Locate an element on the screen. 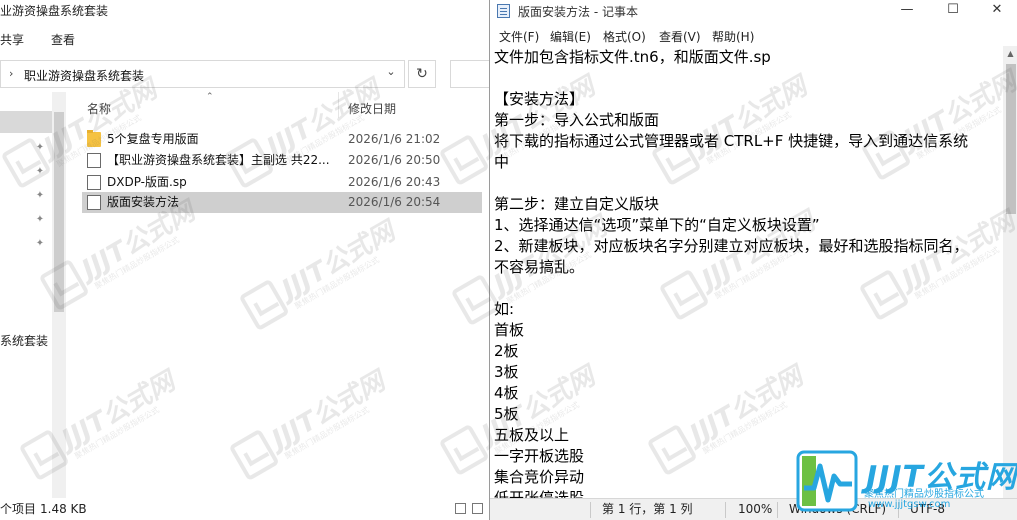 This screenshot has width=1017, height=520. text-line: 如: is located at coordinates (504, 309).